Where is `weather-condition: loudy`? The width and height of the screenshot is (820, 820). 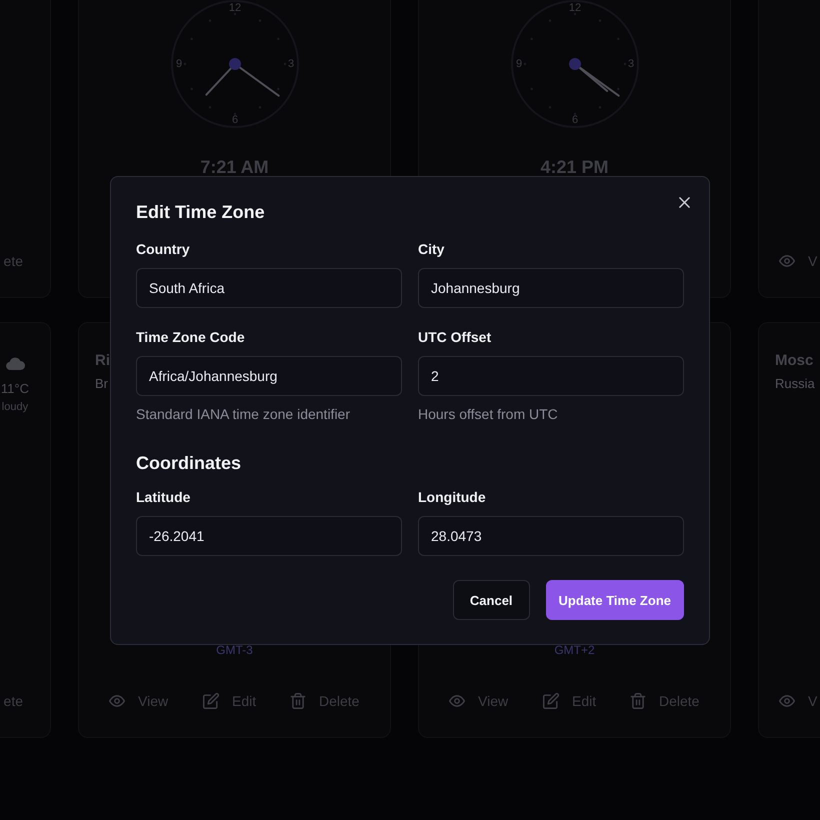
weather-condition: loudy is located at coordinates (15, 407).